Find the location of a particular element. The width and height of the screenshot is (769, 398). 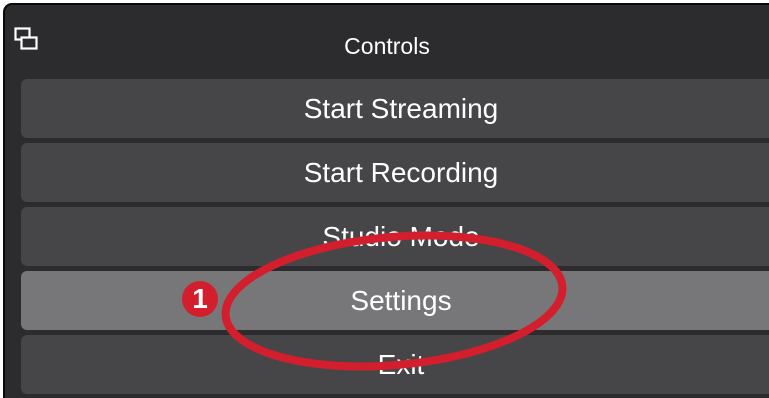

exit-button: Exit is located at coordinates (395, 364).